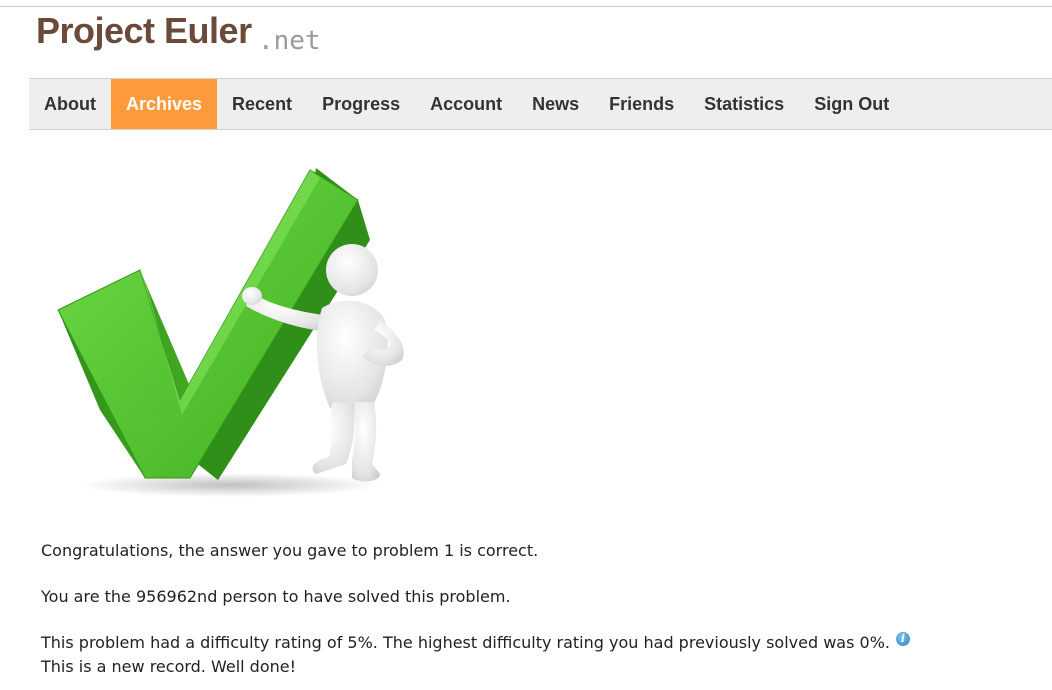  What do you see at coordinates (526, 6) in the screenshot?
I see `top-rule` at bounding box center [526, 6].